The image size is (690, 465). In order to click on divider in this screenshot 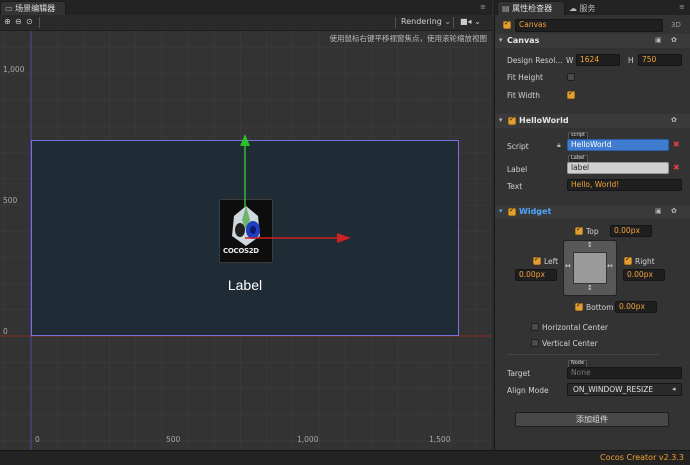, I will do `click(583, 354)`.